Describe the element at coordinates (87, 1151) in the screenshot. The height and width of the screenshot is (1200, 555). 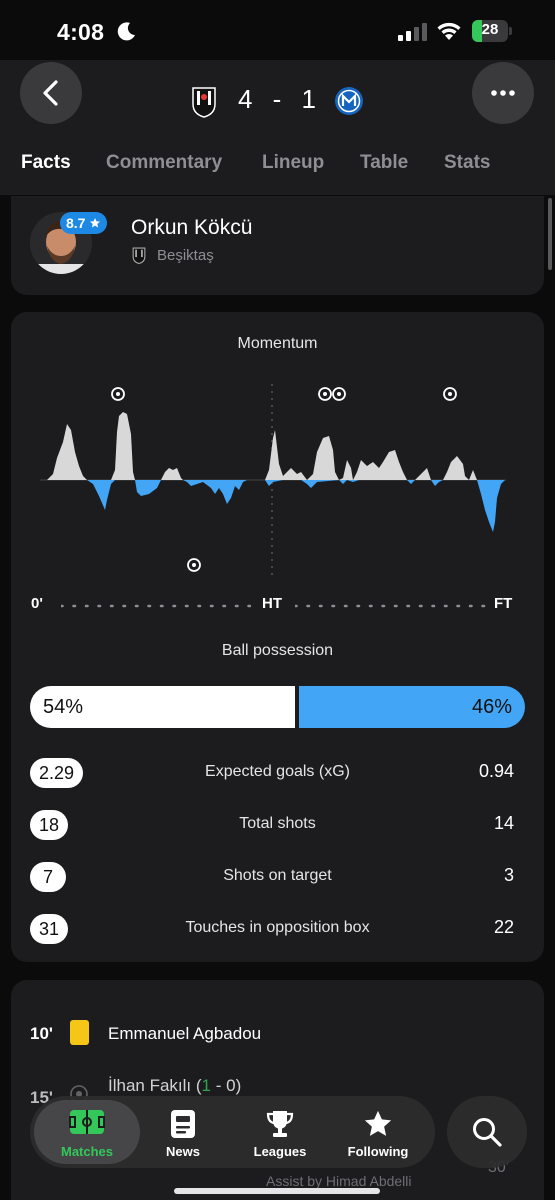
I see `tabbar-label: Matches` at that location.